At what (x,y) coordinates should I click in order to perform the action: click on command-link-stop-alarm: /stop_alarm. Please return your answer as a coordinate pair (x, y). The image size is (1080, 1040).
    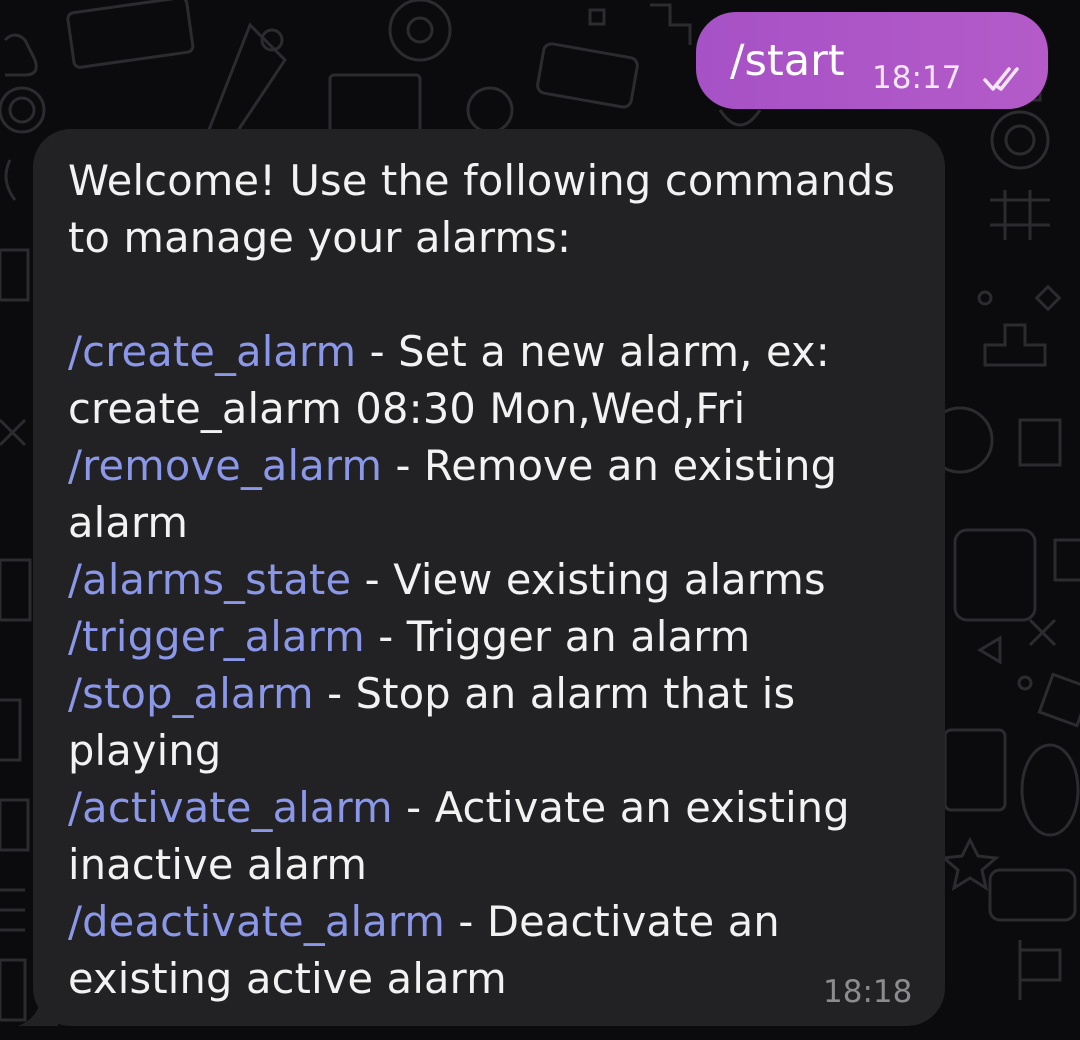
    Looking at the image, I should click on (191, 693).